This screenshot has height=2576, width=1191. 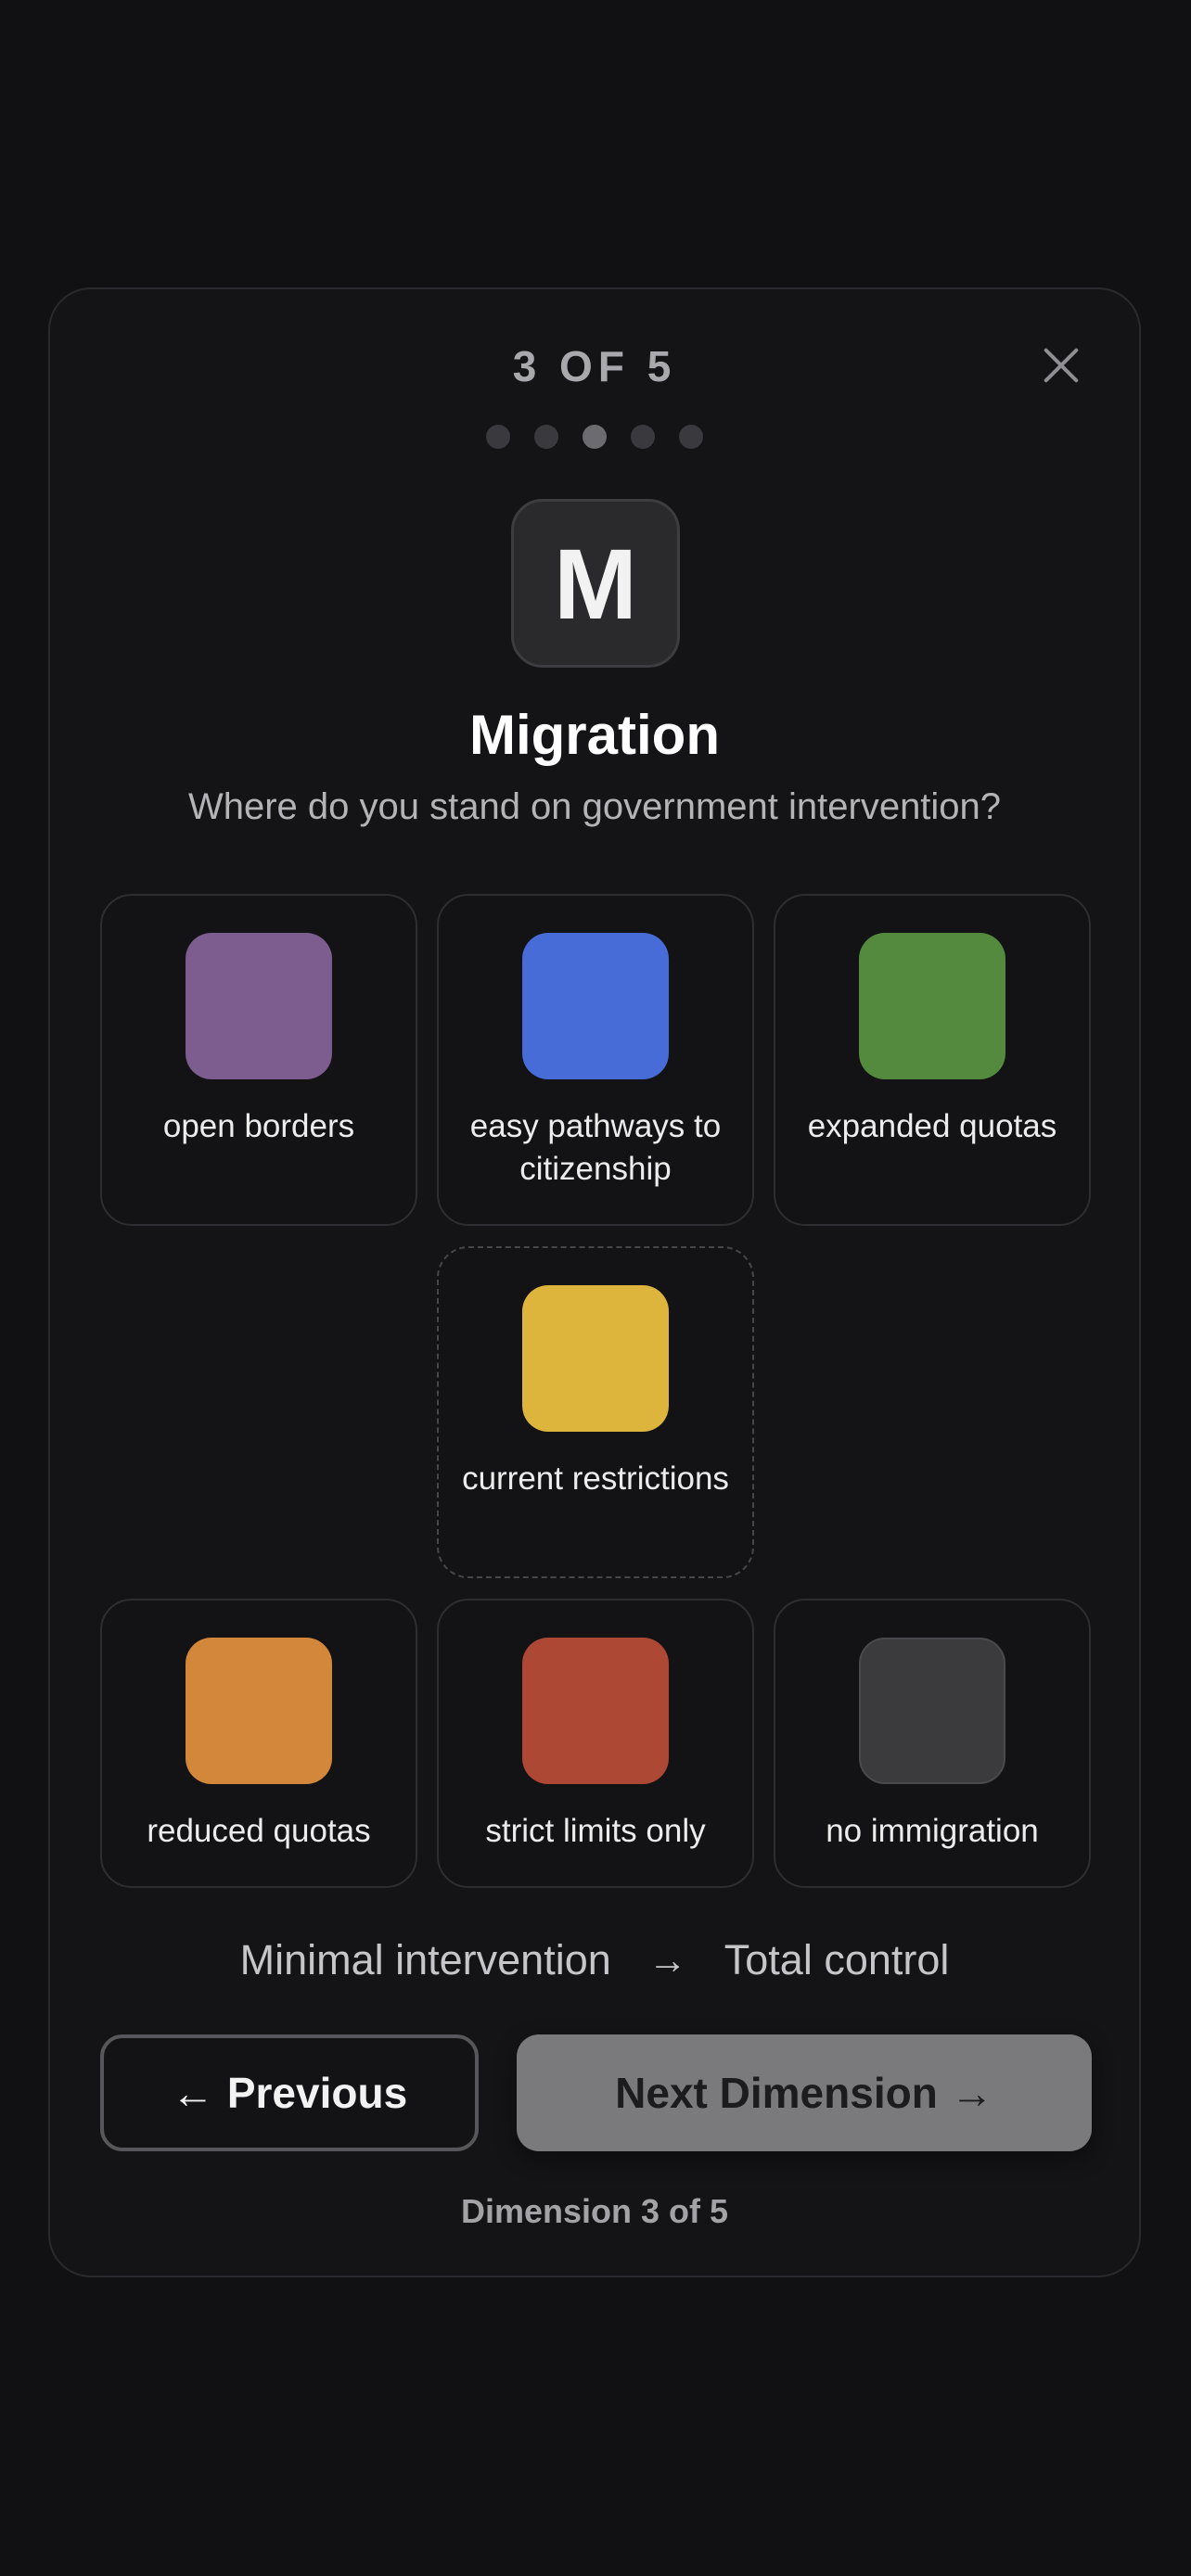 What do you see at coordinates (258, 1126) in the screenshot?
I see `option-label: open borders` at bounding box center [258, 1126].